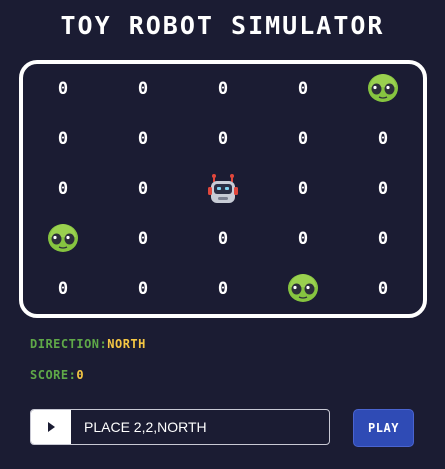 This screenshot has width=445, height=469. Describe the element at coordinates (383, 428) in the screenshot. I see `play-button: PLAY` at that location.